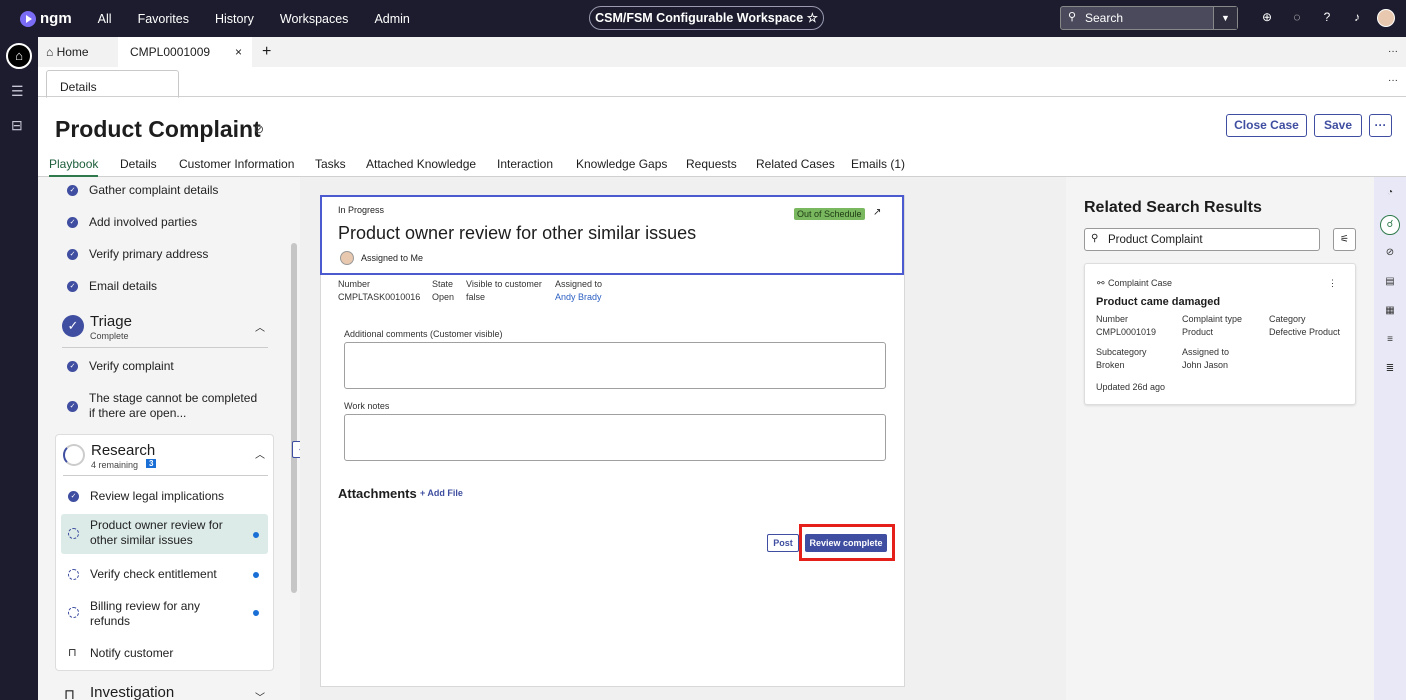  Describe the element at coordinates (1390, 339) in the screenshot. I see `list-icon: ≡` at that location.